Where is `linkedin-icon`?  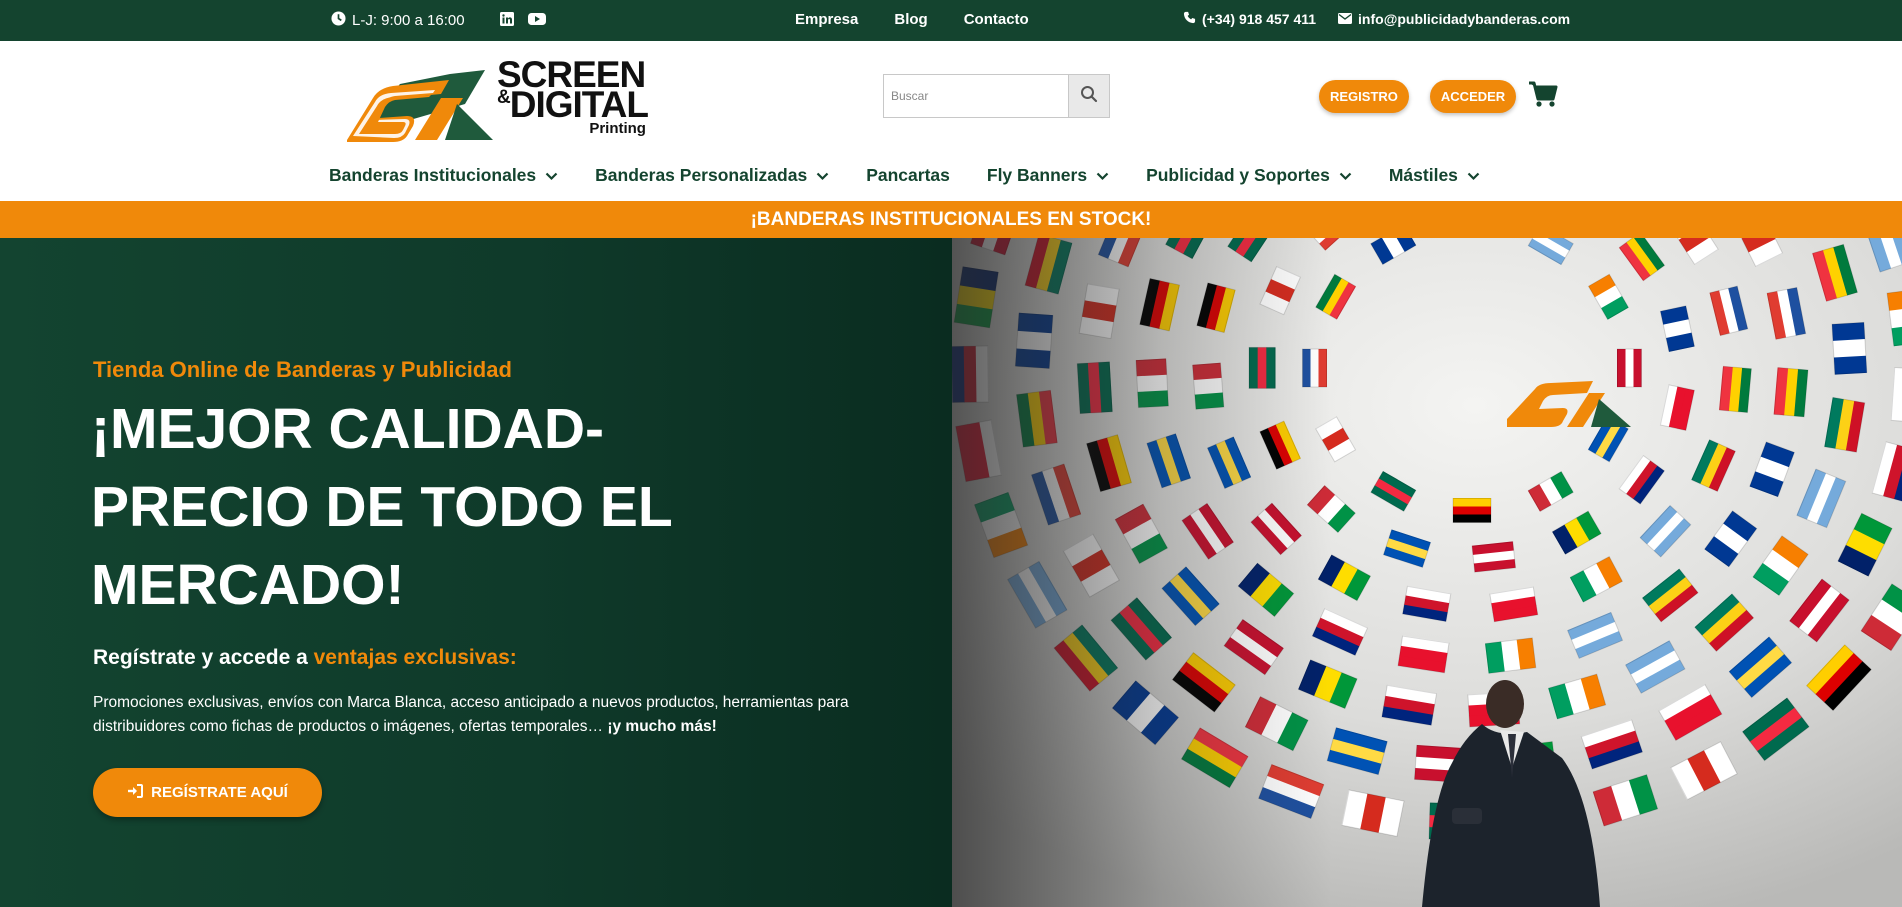 linkedin-icon is located at coordinates (507, 21).